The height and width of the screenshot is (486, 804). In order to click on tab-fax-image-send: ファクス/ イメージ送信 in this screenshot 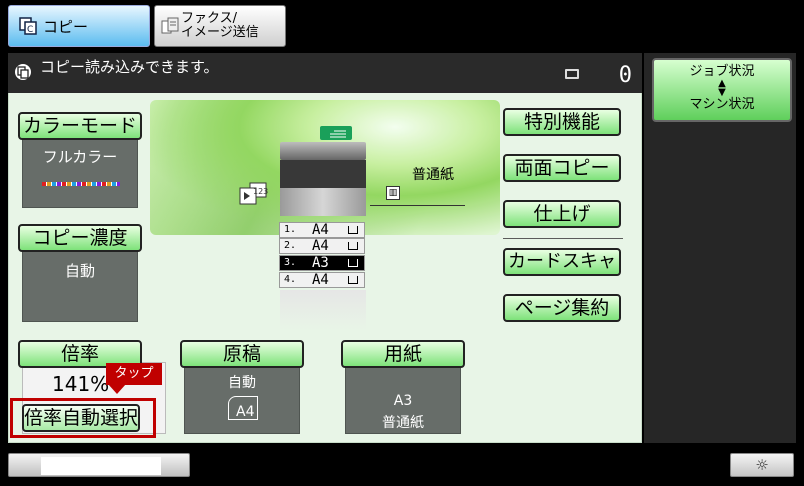, I will do `click(220, 26)`.